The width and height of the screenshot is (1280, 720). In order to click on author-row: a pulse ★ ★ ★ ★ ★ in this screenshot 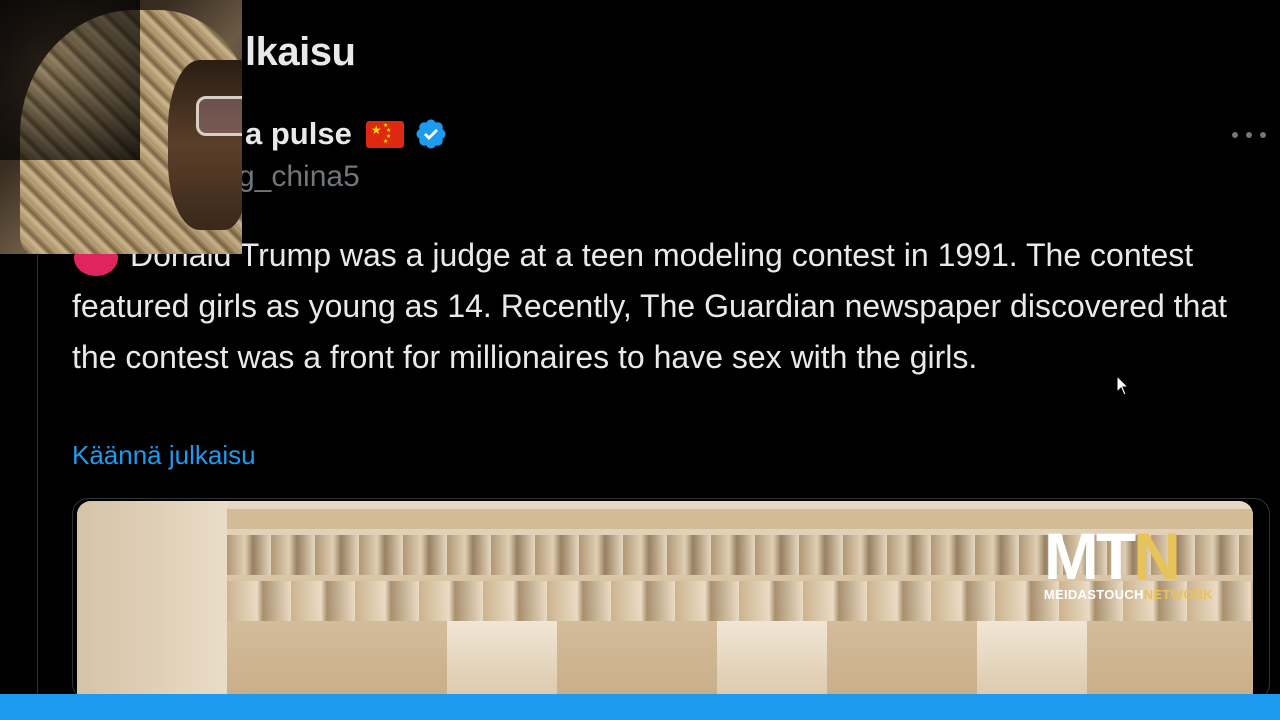, I will do `click(346, 134)`.